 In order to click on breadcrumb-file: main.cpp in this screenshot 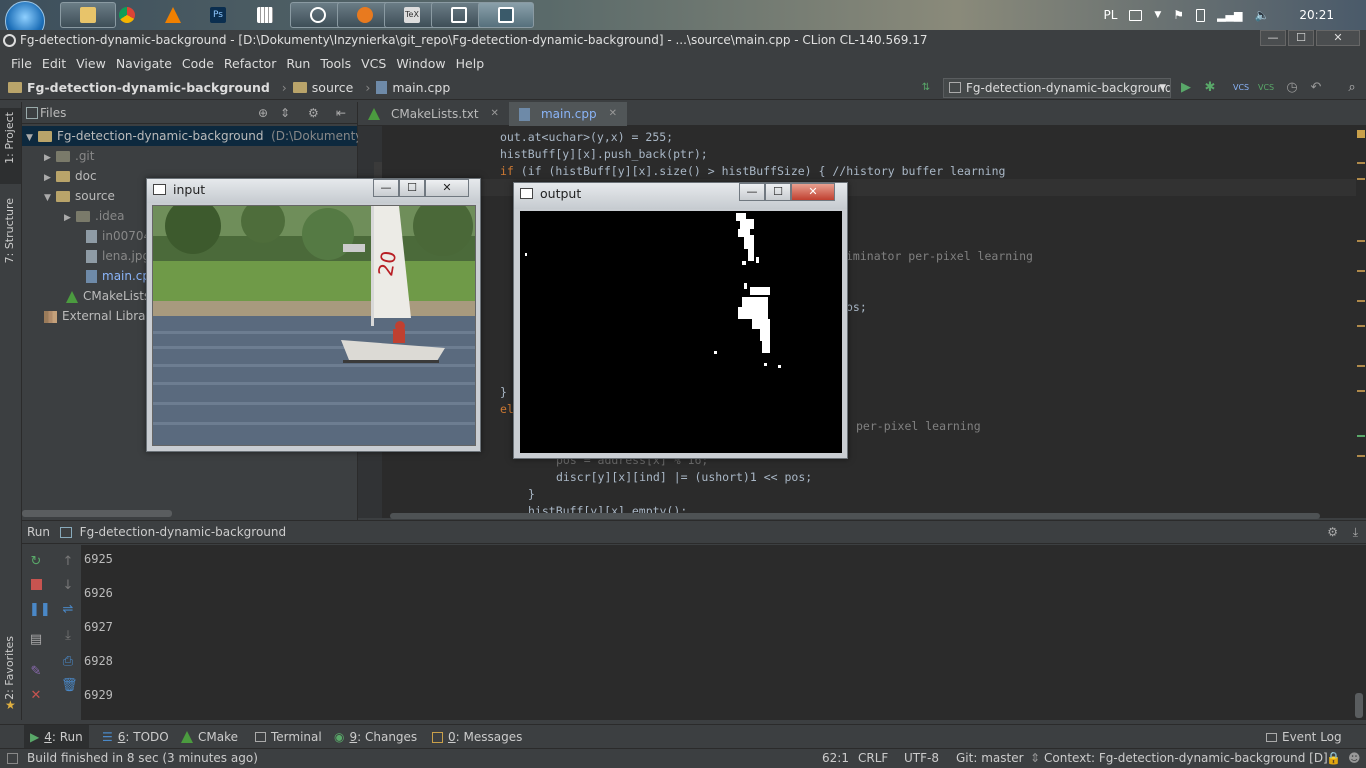, I will do `click(413, 87)`.